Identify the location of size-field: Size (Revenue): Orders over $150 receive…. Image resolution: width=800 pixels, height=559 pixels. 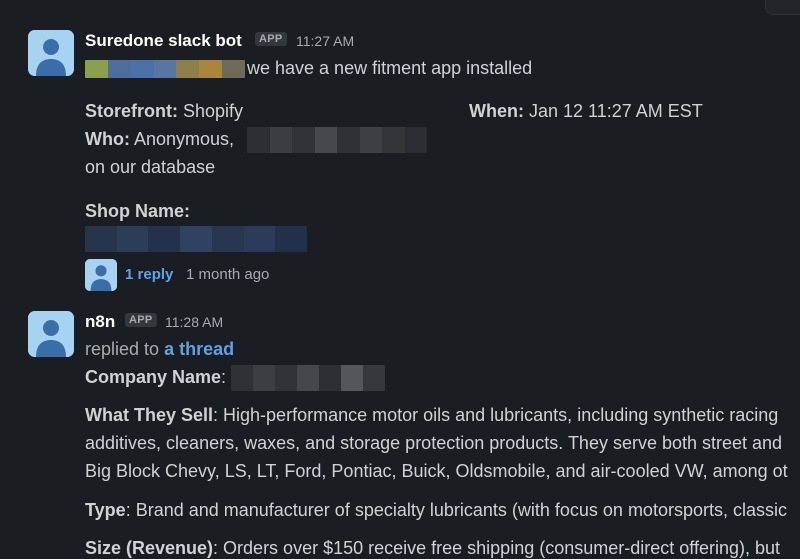
(432, 548).